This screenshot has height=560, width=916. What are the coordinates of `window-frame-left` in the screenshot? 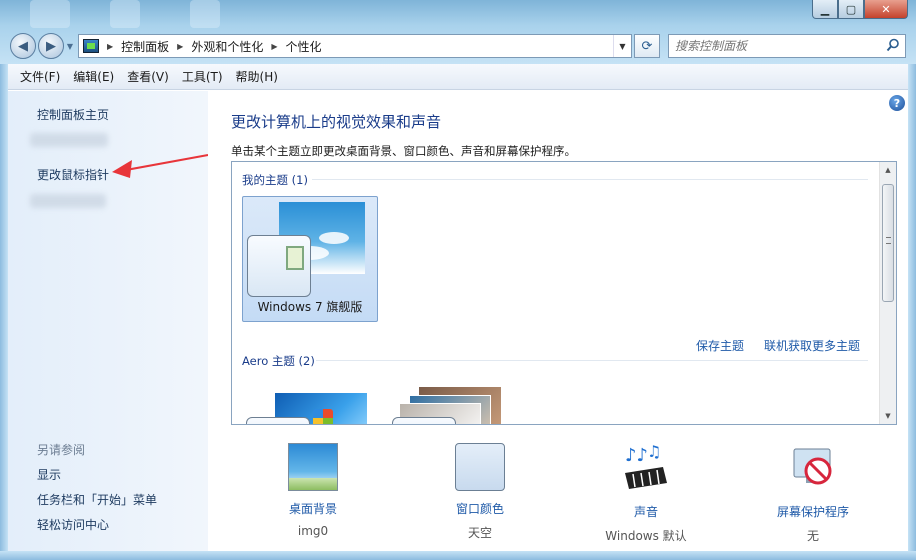 It's located at (4, 312).